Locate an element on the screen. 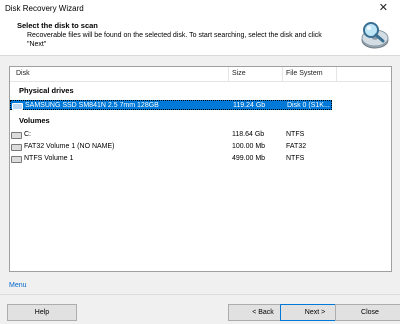 The height and width of the screenshot is (324, 400). page-title: Select the disk to scan is located at coordinates (57, 25).